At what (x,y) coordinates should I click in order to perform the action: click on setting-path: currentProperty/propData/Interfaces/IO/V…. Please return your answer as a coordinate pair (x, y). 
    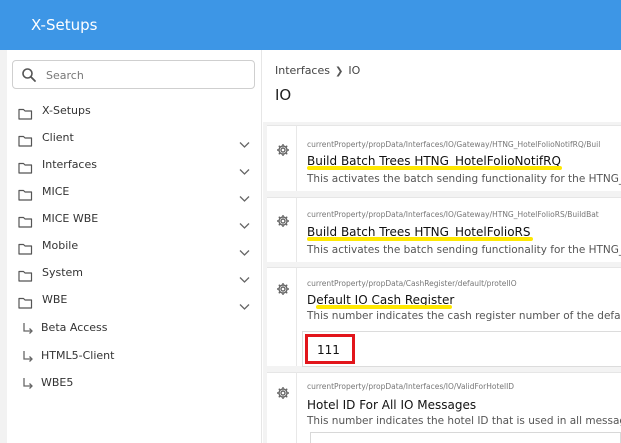
    Looking at the image, I should click on (411, 386).